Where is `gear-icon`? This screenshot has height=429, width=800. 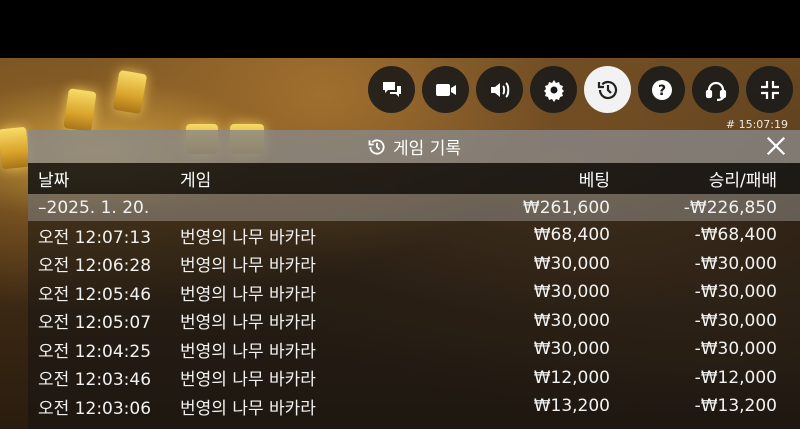 gear-icon is located at coordinates (553, 90).